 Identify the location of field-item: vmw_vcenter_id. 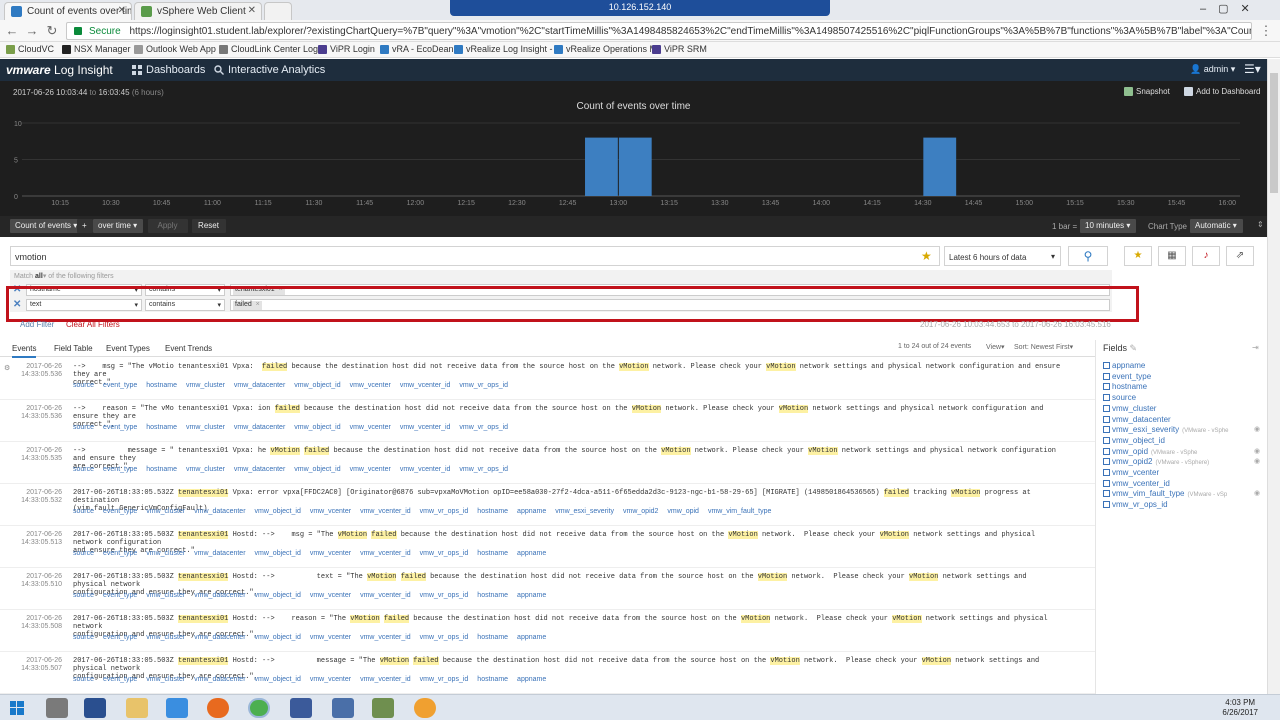
(1136, 483).